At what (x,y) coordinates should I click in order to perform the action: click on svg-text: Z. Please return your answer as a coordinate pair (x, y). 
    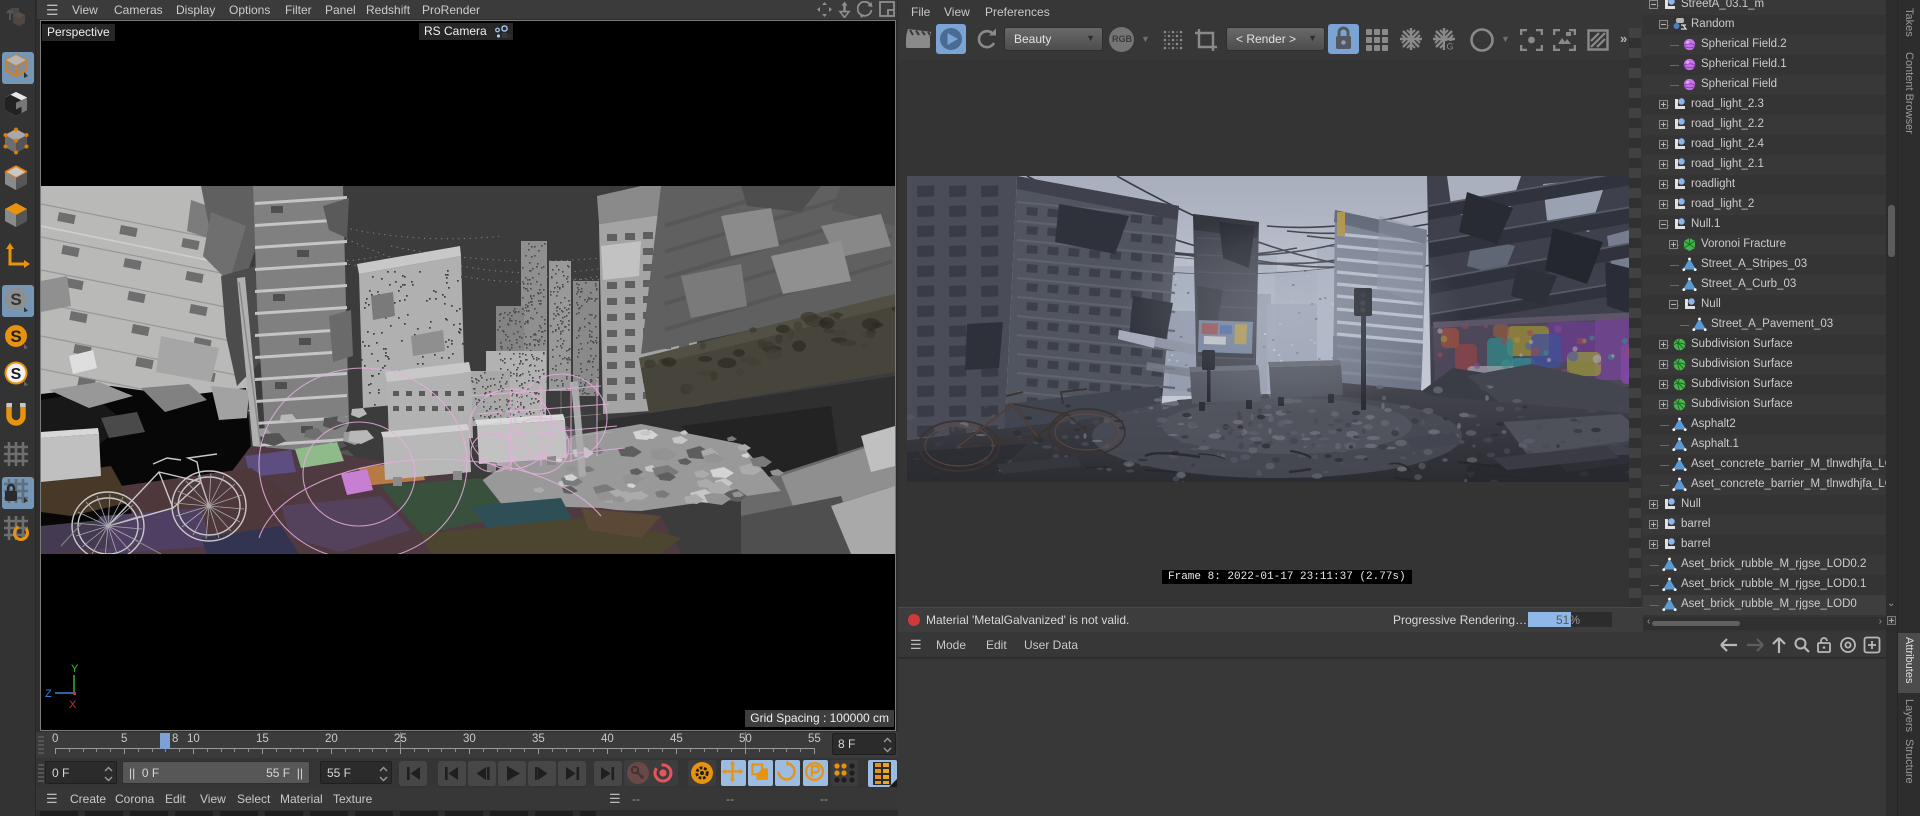
    Looking at the image, I should click on (48, 694).